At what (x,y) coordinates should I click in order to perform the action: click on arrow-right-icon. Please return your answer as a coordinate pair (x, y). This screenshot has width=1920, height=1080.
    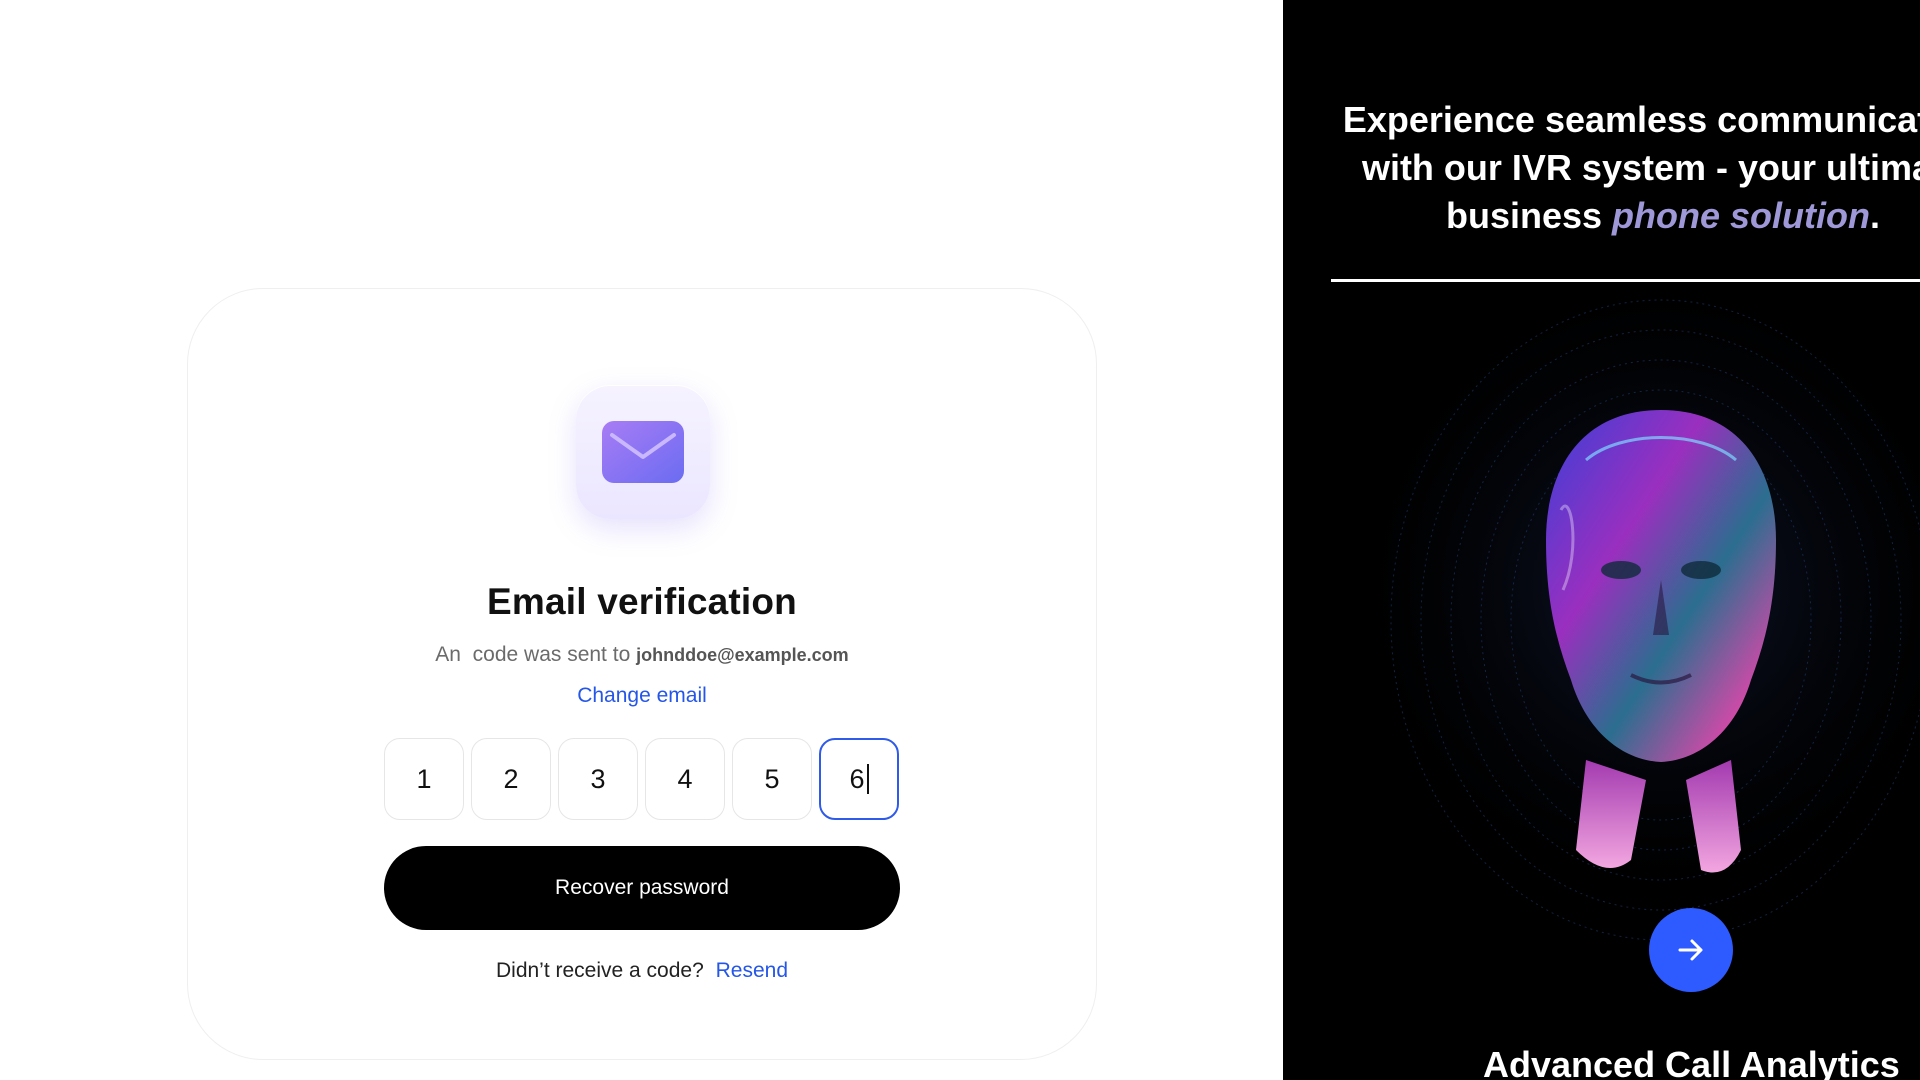
    Looking at the image, I should click on (1690, 950).